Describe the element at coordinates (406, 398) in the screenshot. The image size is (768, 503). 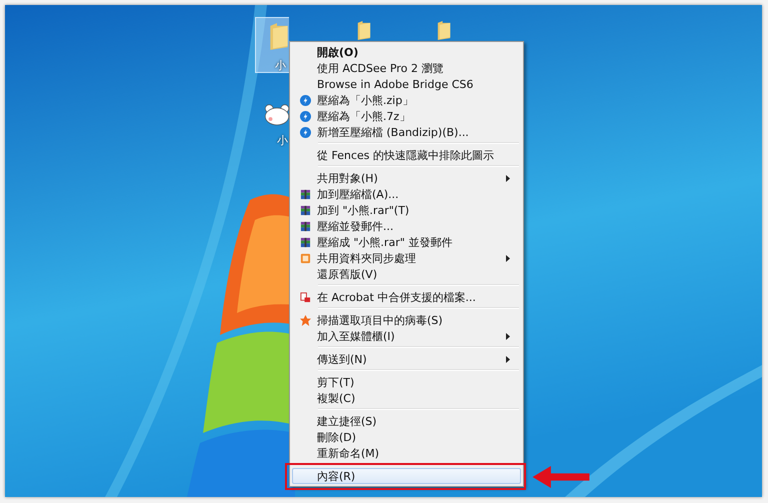
I see `menu-item: 複製(C)` at that location.